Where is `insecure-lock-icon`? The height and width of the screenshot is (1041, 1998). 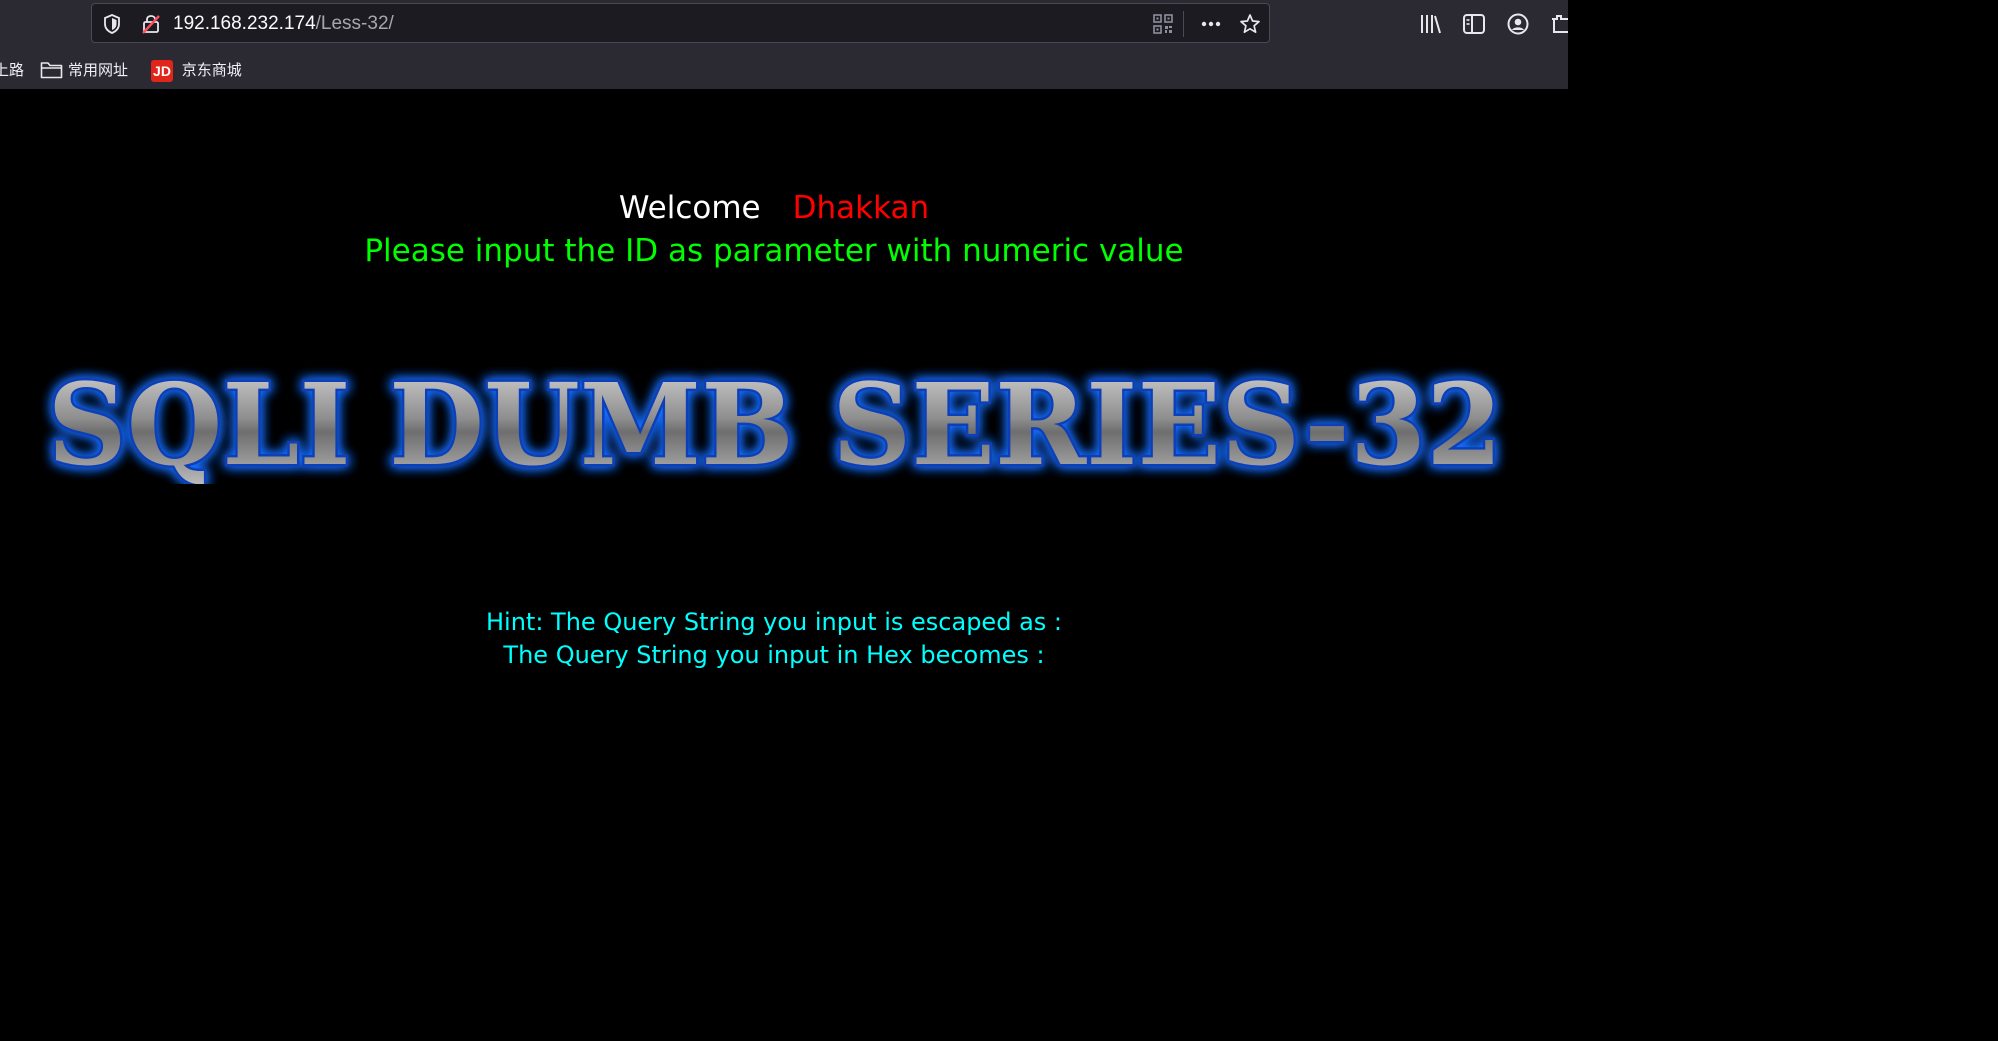 insecure-lock-icon is located at coordinates (151, 24).